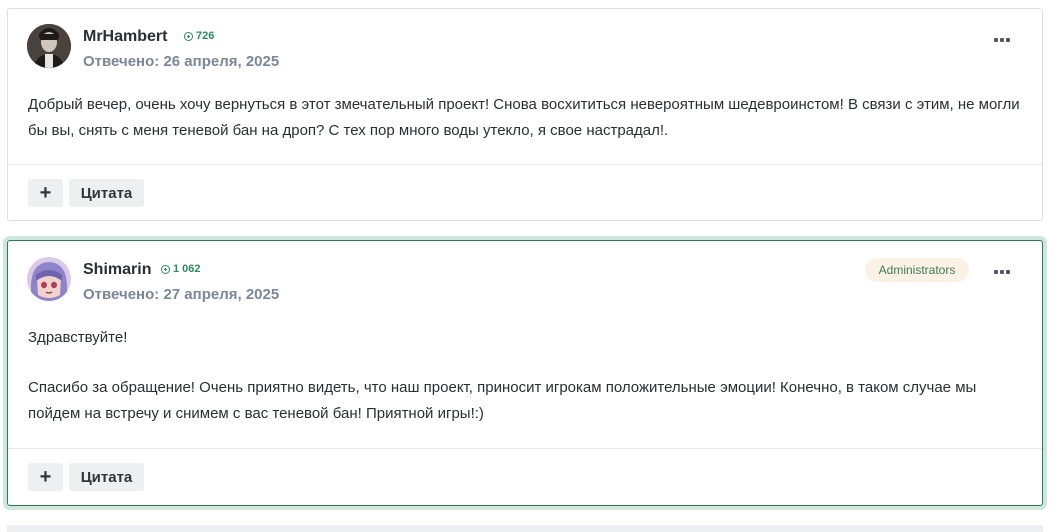 This screenshot has height=532, width=1058. I want to click on group-badge: Administrators, so click(917, 270).